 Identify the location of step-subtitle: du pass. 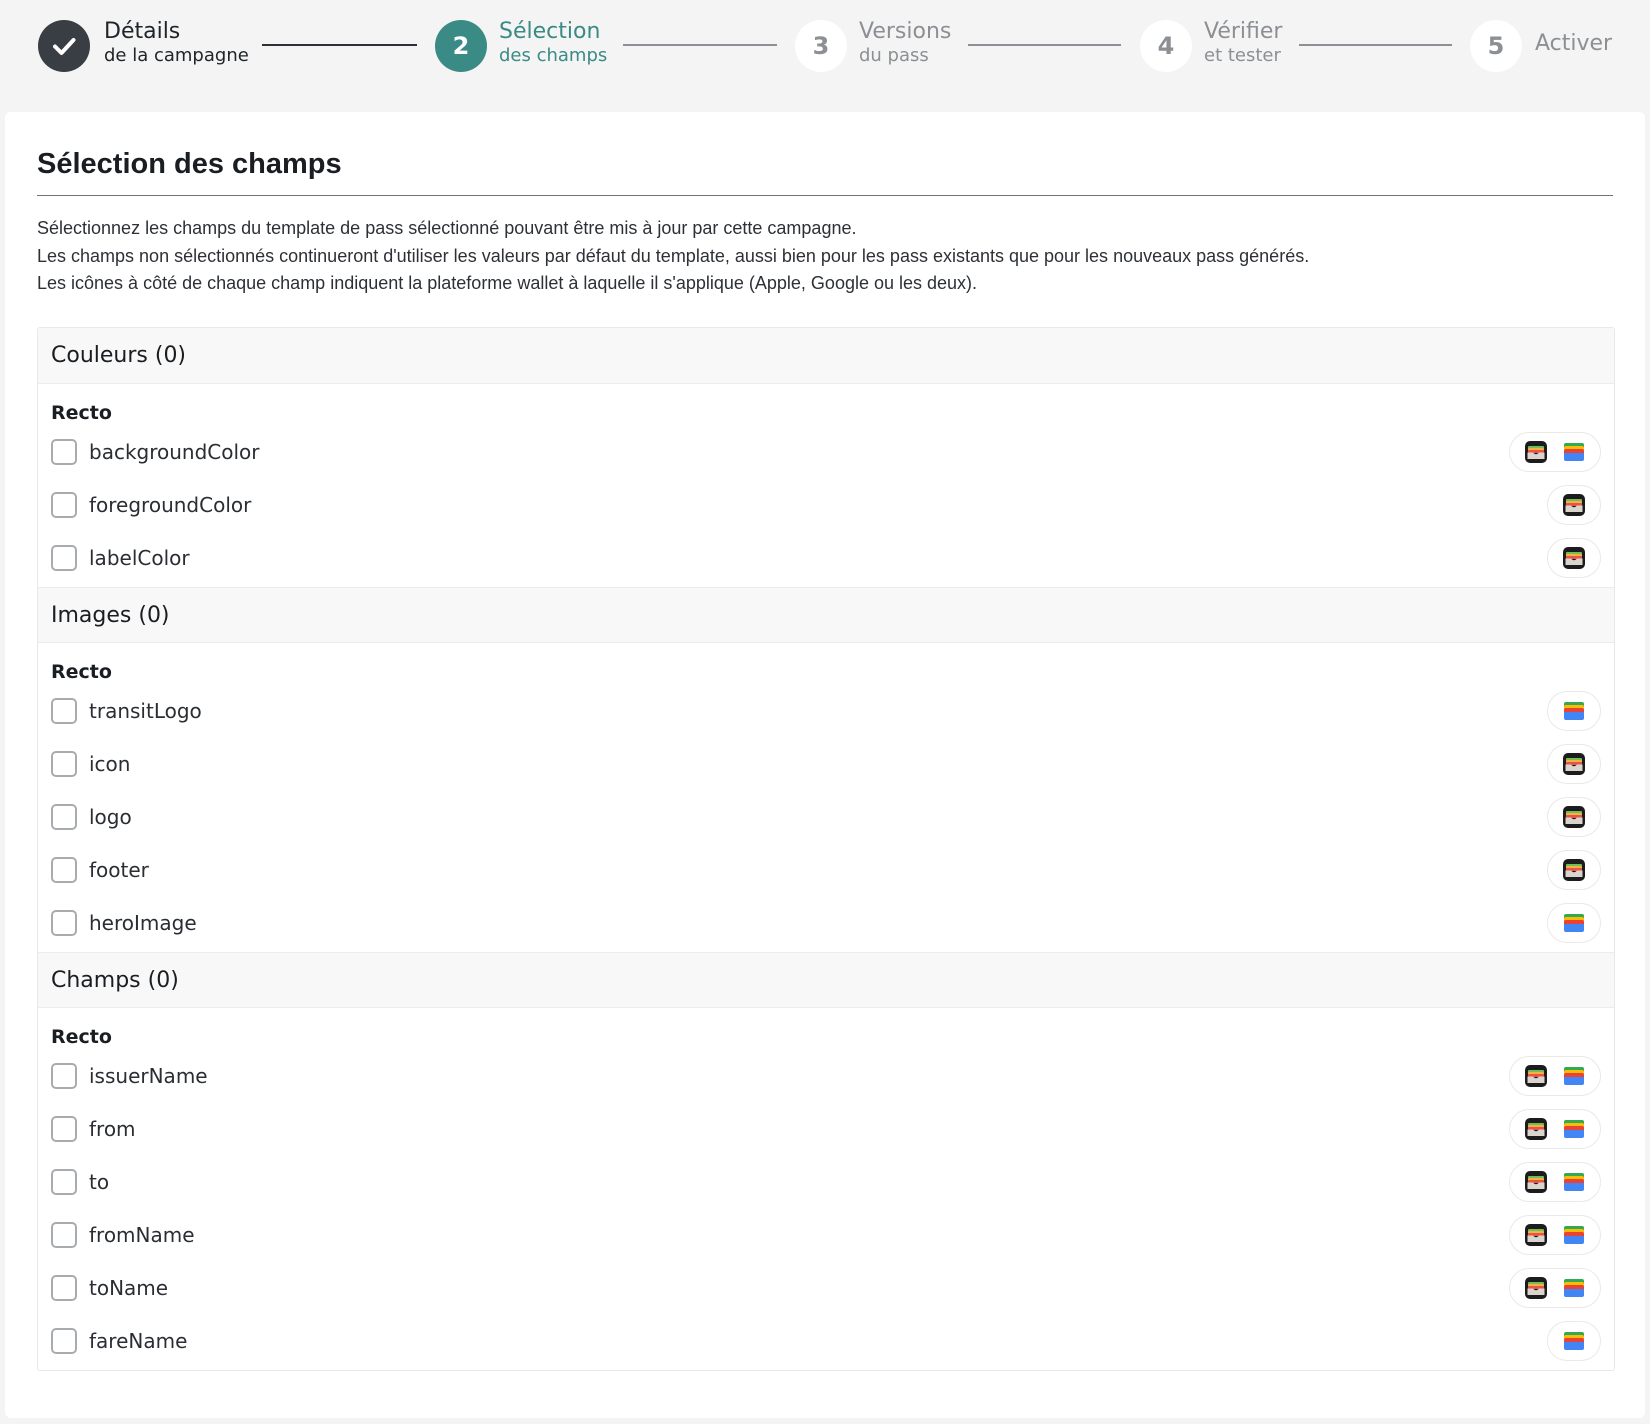
(894, 55).